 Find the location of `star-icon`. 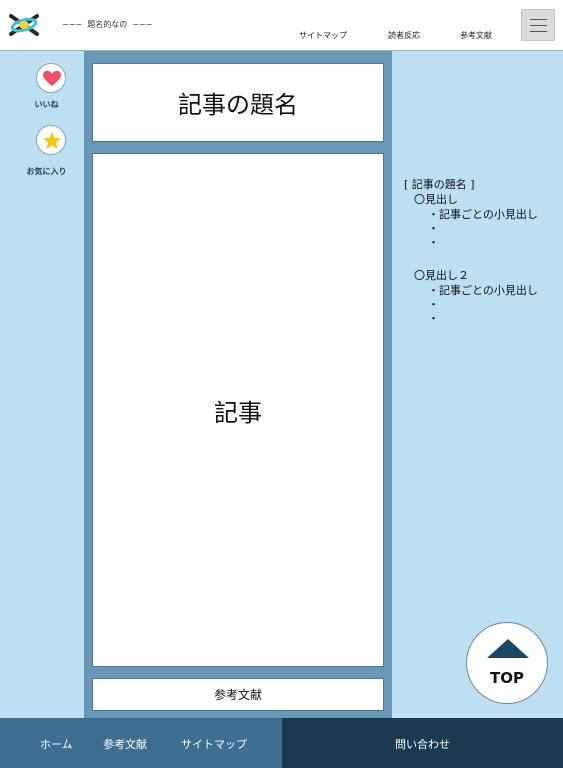

star-icon is located at coordinates (52, 140).